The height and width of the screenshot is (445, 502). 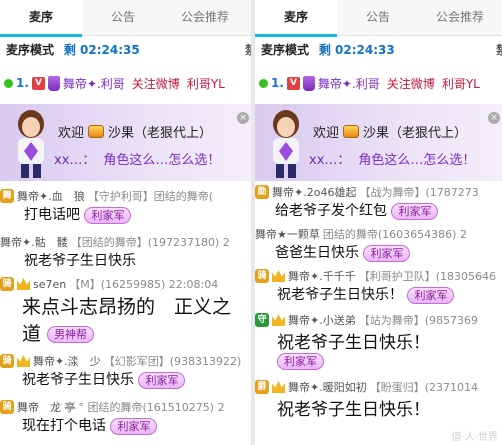 What do you see at coordinates (499, 49) in the screenshot?
I see `ban-button: 禁` at bounding box center [499, 49].